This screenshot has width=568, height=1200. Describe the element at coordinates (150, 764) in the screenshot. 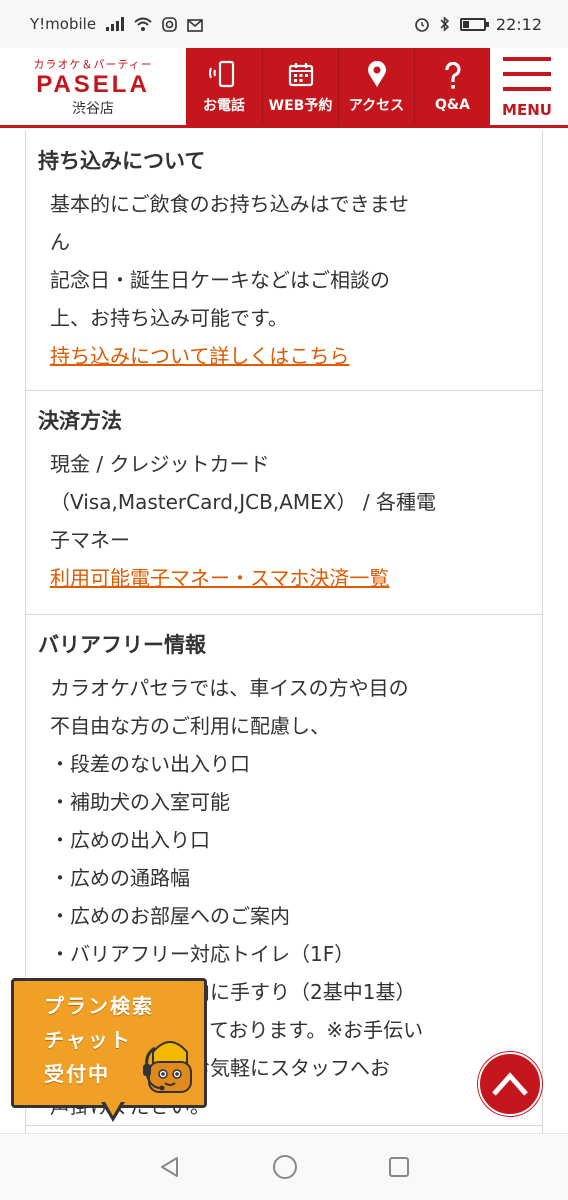

I see `list-item: ・段差のない出入り口` at that location.